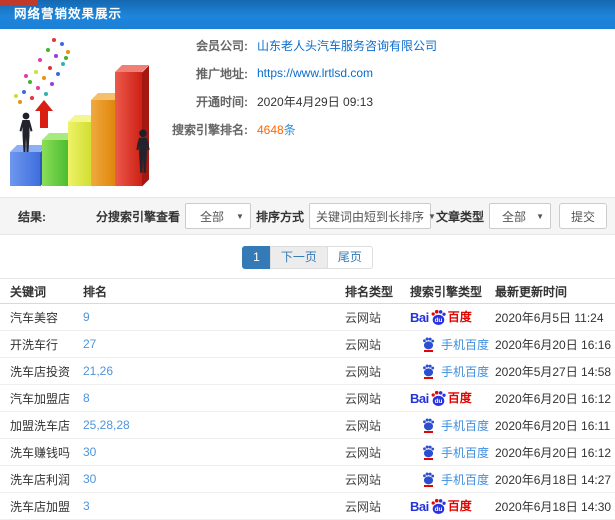 This screenshot has width=615, height=520. I want to click on sort-value: 关键词由短到长排序, so click(369, 216).